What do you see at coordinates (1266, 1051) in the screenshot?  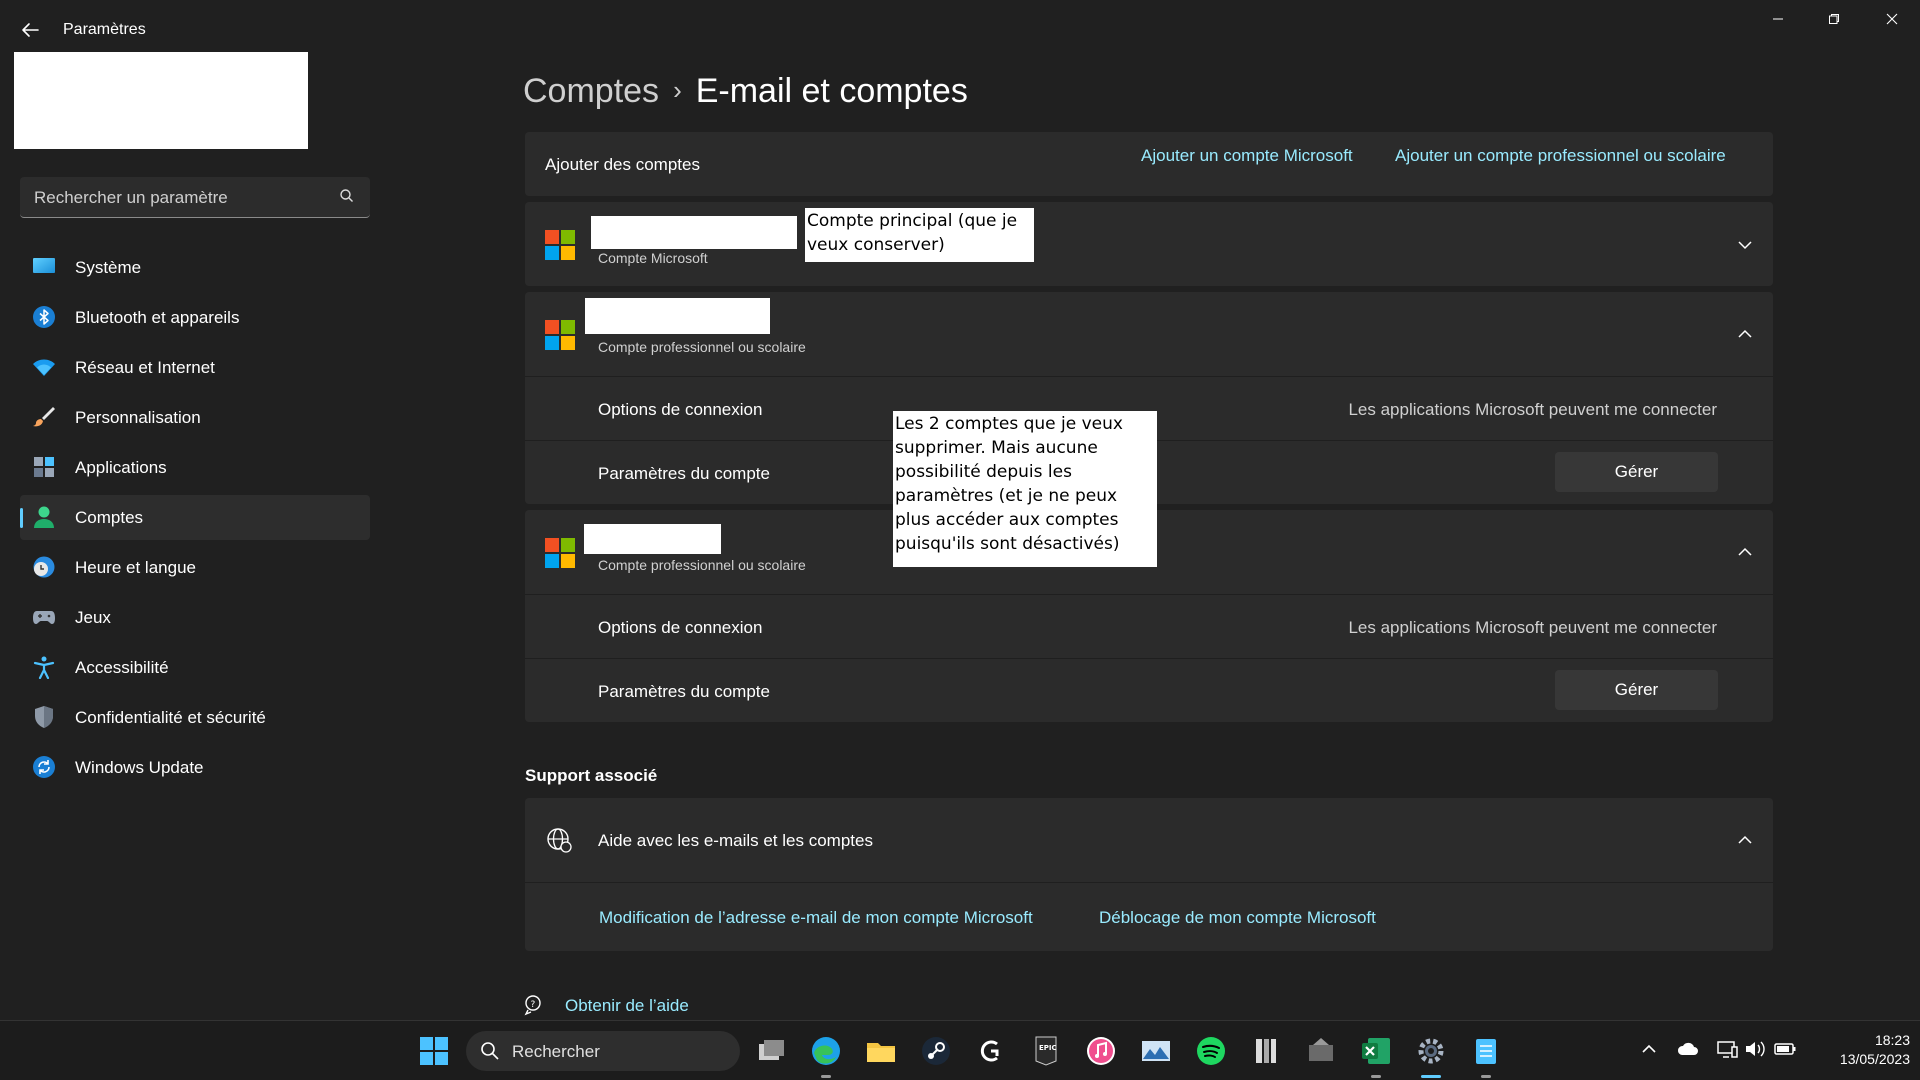 I see `app-icon` at bounding box center [1266, 1051].